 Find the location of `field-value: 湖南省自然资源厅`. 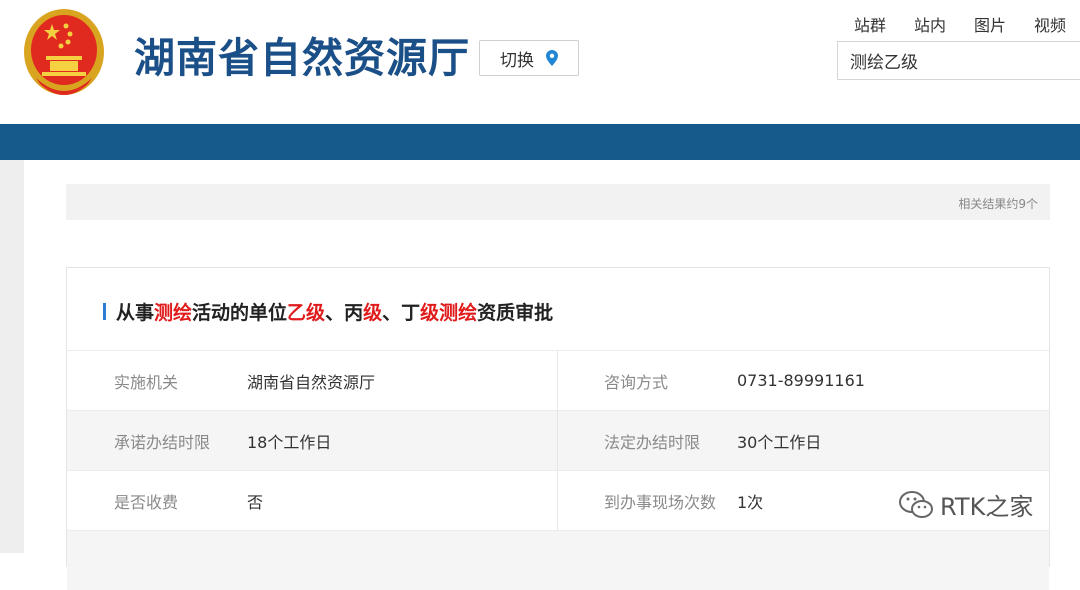

field-value: 湖南省自然资源厅 is located at coordinates (311, 382).